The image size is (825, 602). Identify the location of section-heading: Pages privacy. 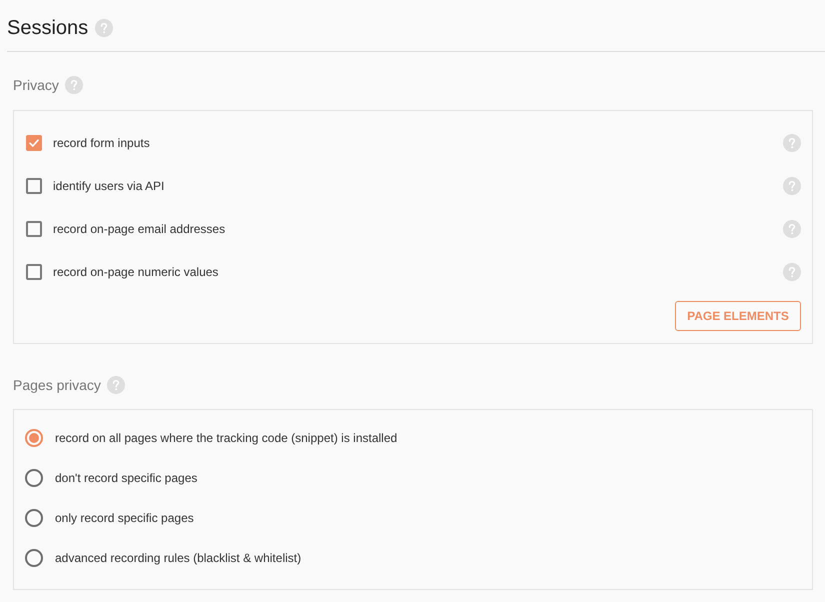
(57, 385).